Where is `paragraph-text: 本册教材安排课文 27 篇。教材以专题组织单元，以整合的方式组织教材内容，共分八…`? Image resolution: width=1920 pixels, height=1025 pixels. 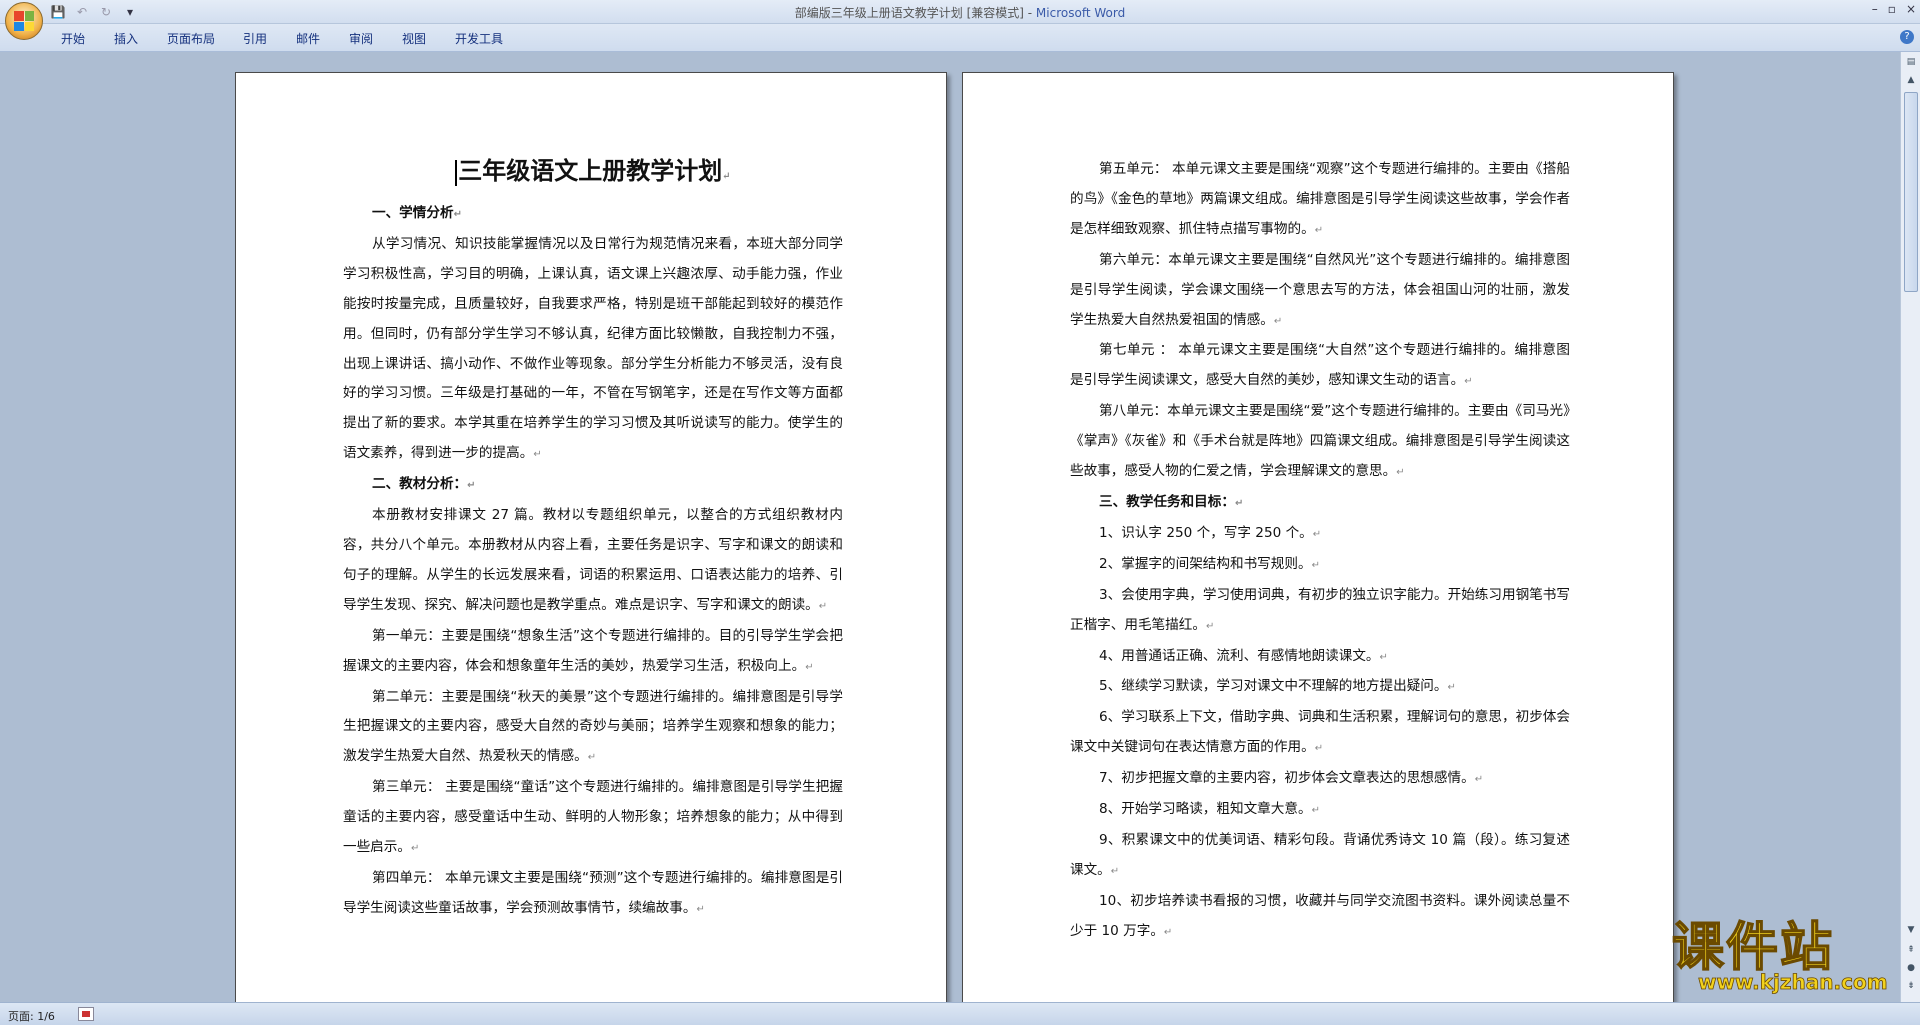 paragraph-text: 本册教材安排课文 27 篇。教材以专题组织单元，以整合的方式组织教材内容，共分八… is located at coordinates (593, 560).